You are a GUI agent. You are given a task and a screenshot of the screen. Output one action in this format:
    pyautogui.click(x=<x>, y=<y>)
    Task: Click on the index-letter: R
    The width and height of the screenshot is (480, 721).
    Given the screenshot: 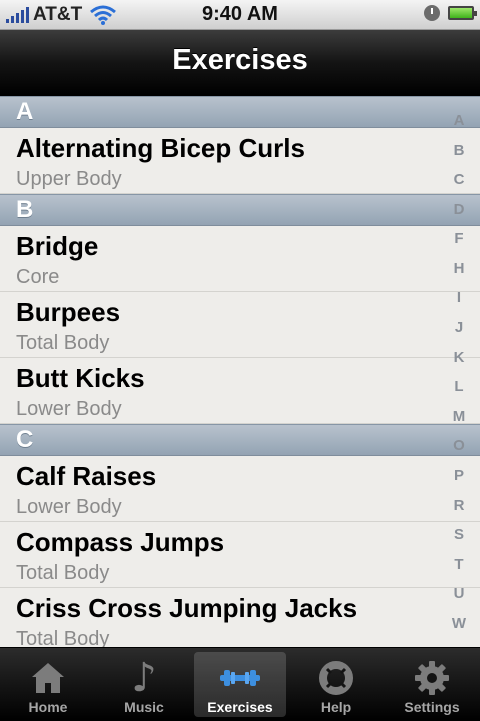 What is the action you would take?
    pyautogui.click(x=459, y=505)
    